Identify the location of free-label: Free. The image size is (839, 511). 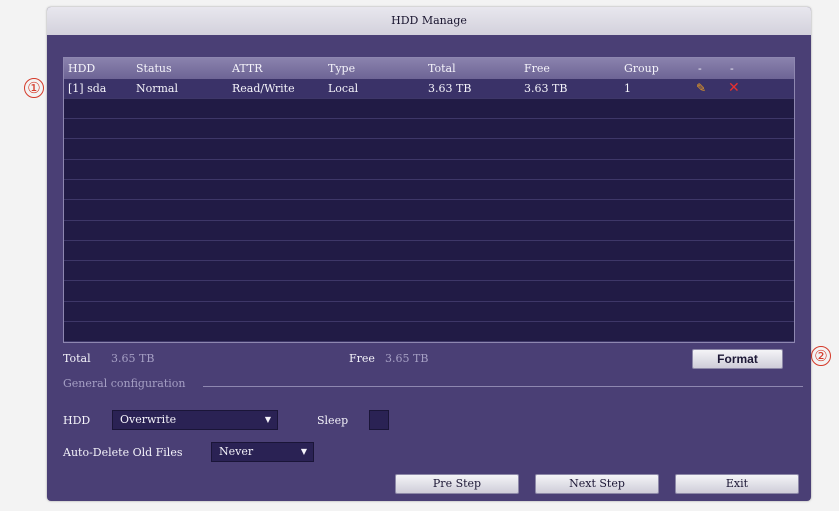
(362, 358).